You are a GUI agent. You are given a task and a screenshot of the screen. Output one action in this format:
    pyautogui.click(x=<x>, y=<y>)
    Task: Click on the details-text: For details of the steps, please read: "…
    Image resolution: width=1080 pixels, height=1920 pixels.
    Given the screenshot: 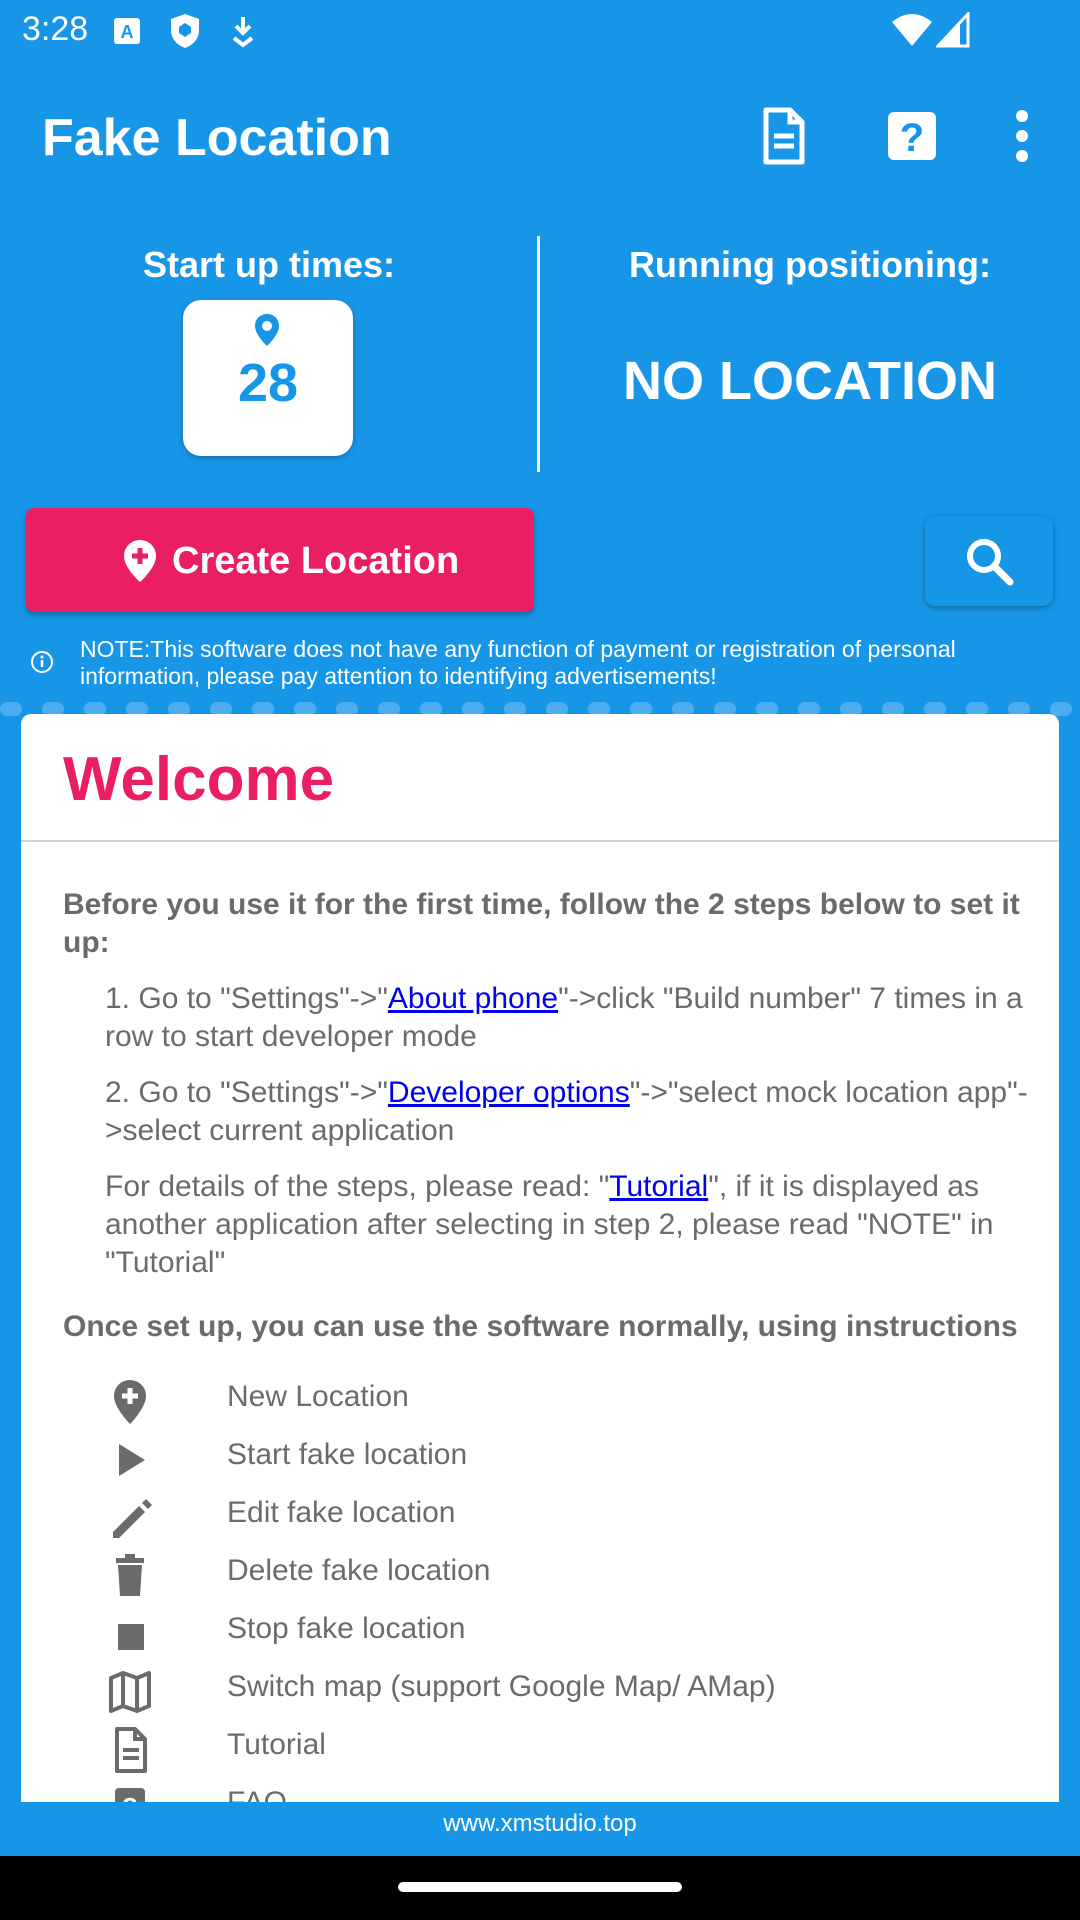 What is the action you would take?
    pyautogui.click(x=570, y=1225)
    